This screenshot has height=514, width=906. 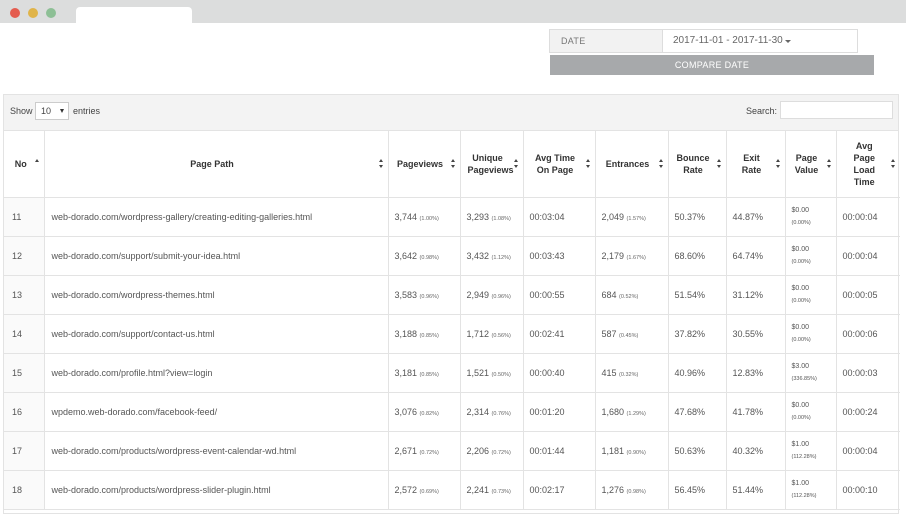 I want to click on page-path: web-dorado.com/profile.html?view=login, so click(x=132, y=373).